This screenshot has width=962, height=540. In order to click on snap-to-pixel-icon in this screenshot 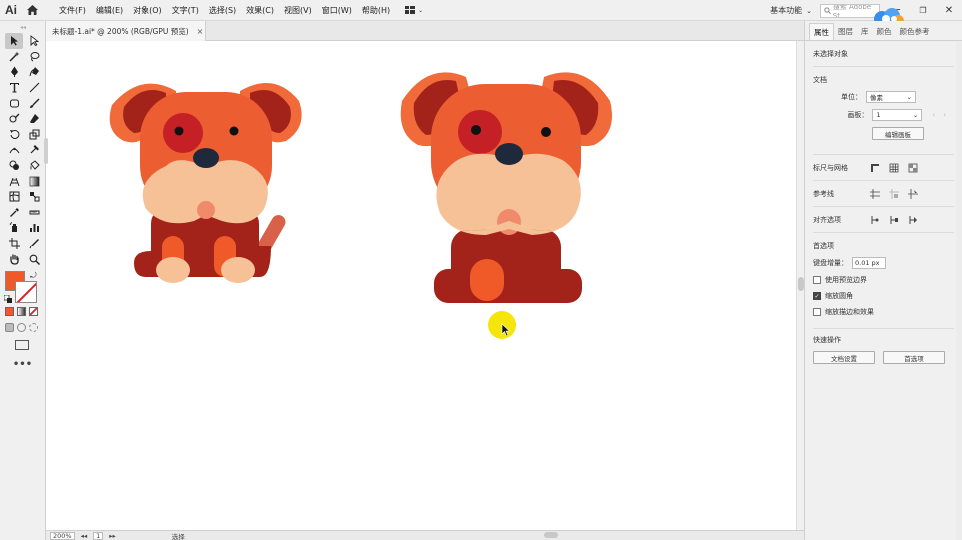, I will do `click(893, 219)`.